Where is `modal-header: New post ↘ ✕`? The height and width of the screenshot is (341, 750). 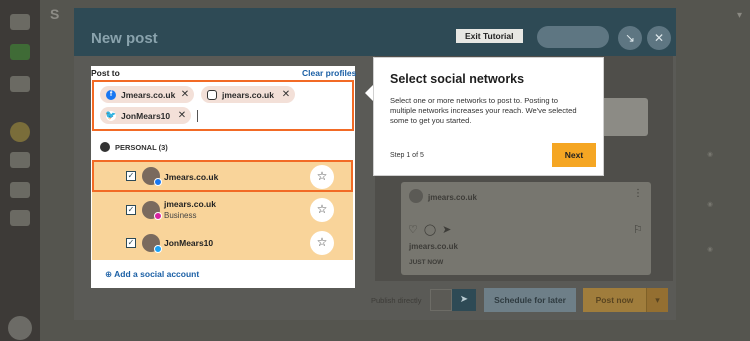 modal-header: New post ↘ ✕ is located at coordinates (375, 32).